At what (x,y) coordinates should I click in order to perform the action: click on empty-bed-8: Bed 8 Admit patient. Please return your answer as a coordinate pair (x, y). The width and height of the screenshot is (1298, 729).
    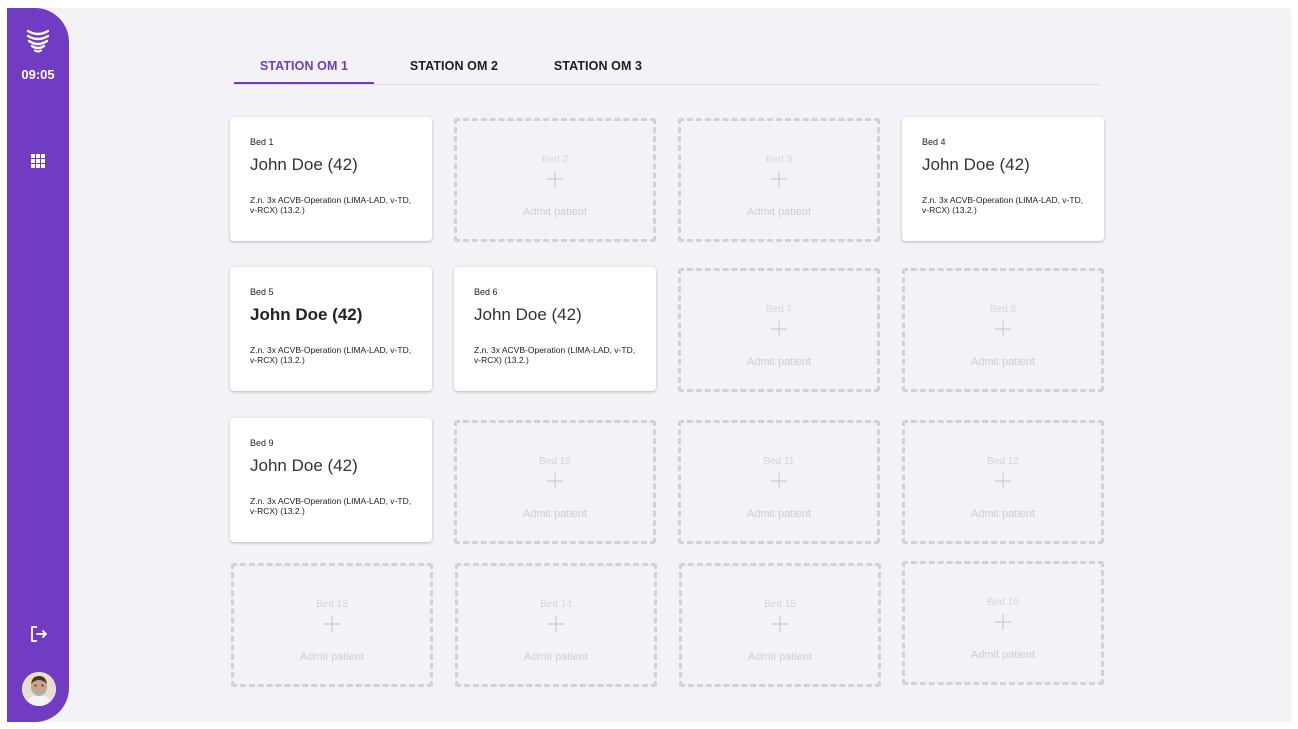
    Looking at the image, I should click on (1003, 330).